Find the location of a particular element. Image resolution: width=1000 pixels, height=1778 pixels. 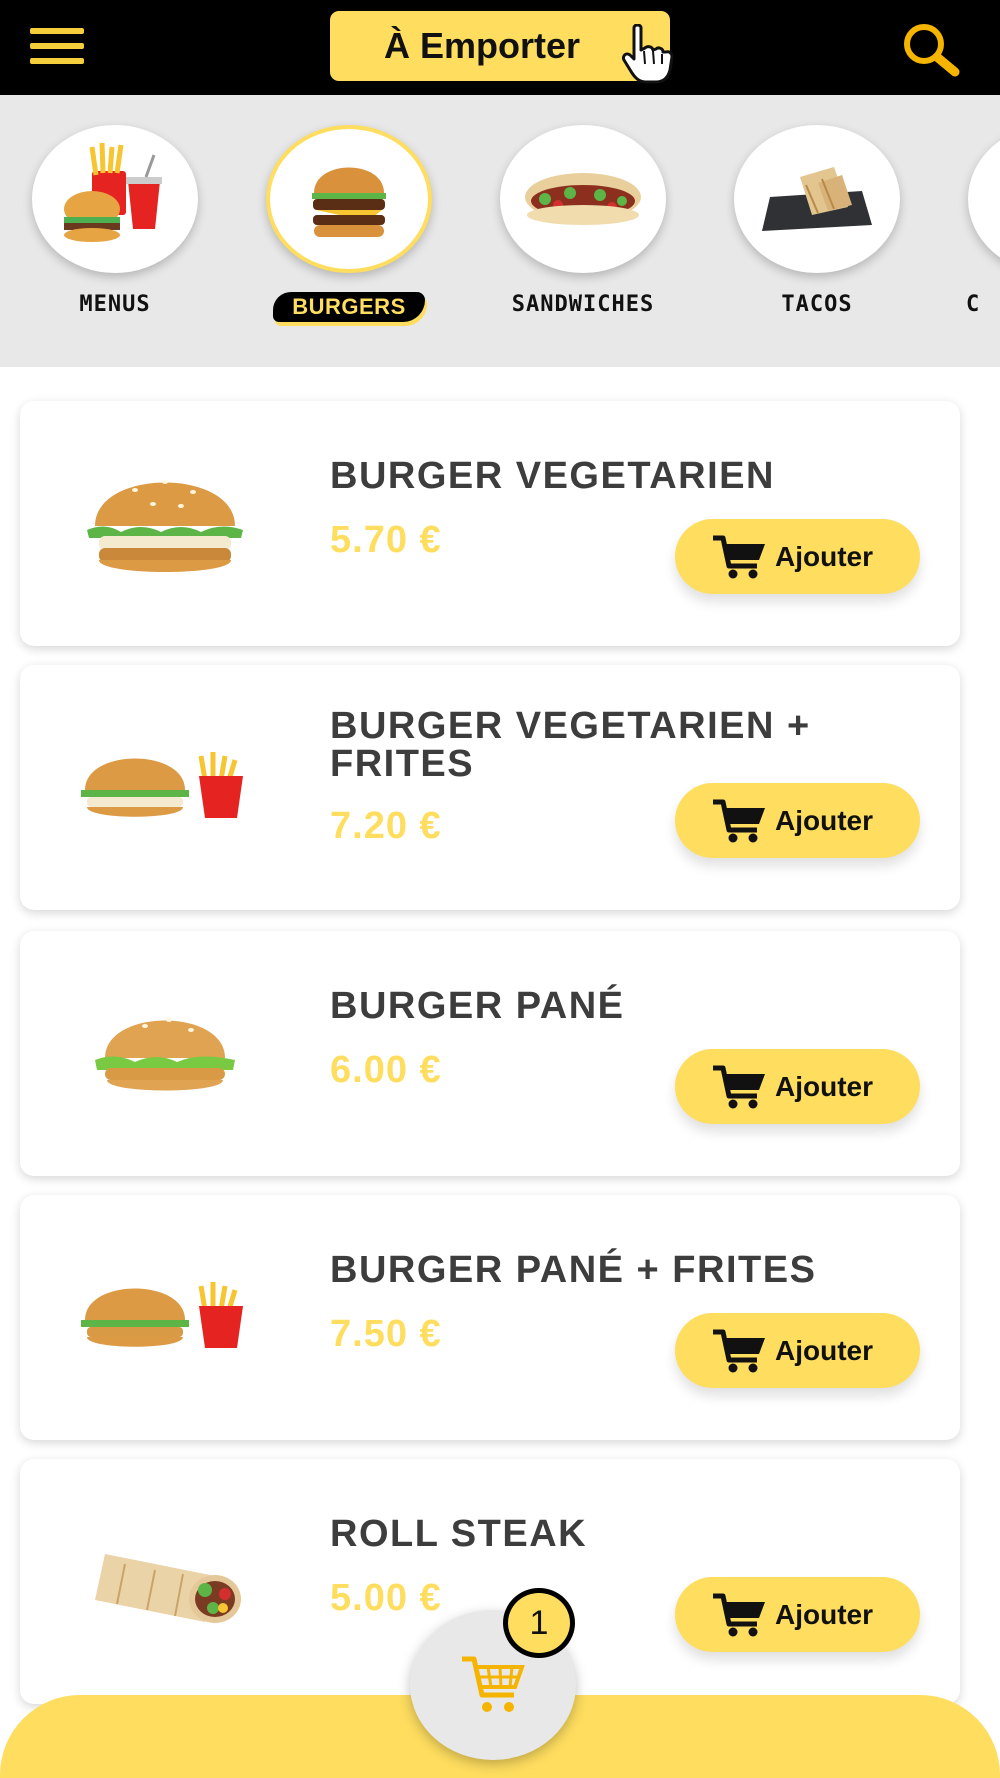

product-name: BURGER PANÉ + FRITES is located at coordinates (573, 1270).